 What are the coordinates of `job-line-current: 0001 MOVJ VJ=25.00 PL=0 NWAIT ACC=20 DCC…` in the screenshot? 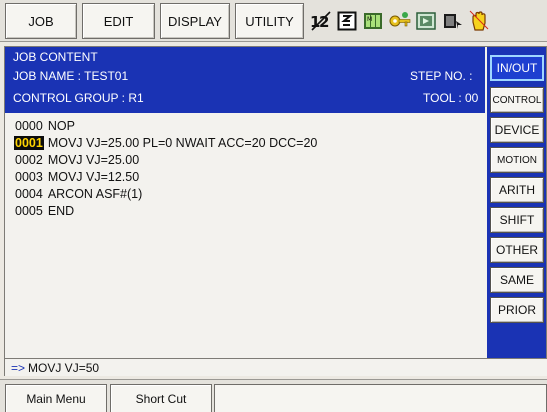 It's located at (249, 142).